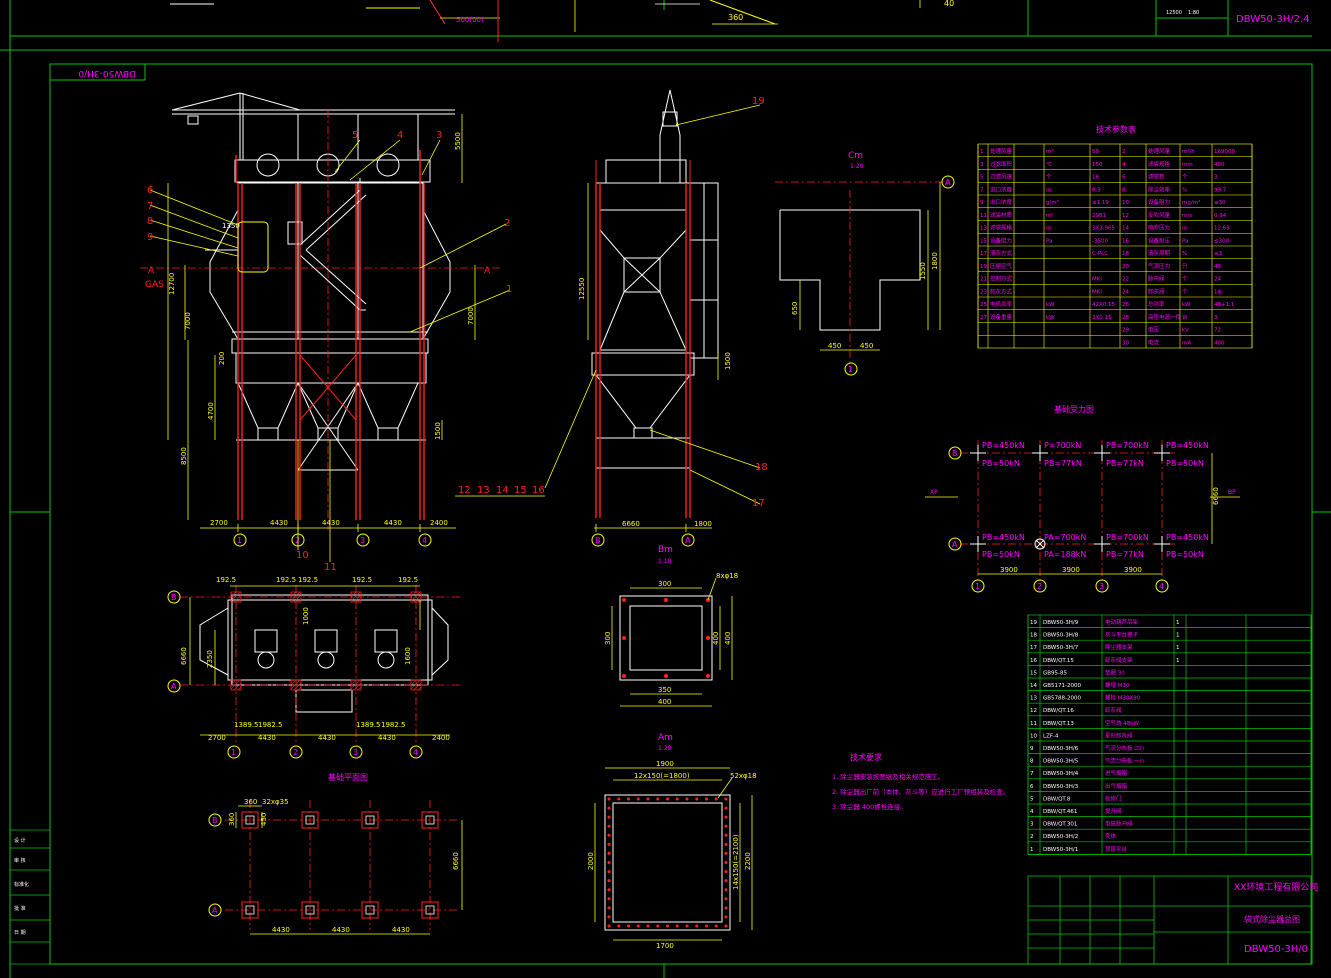  Describe the element at coordinates (935, 261) in the screenshot. I see `view-c-dim-1800: 1800` at that location.